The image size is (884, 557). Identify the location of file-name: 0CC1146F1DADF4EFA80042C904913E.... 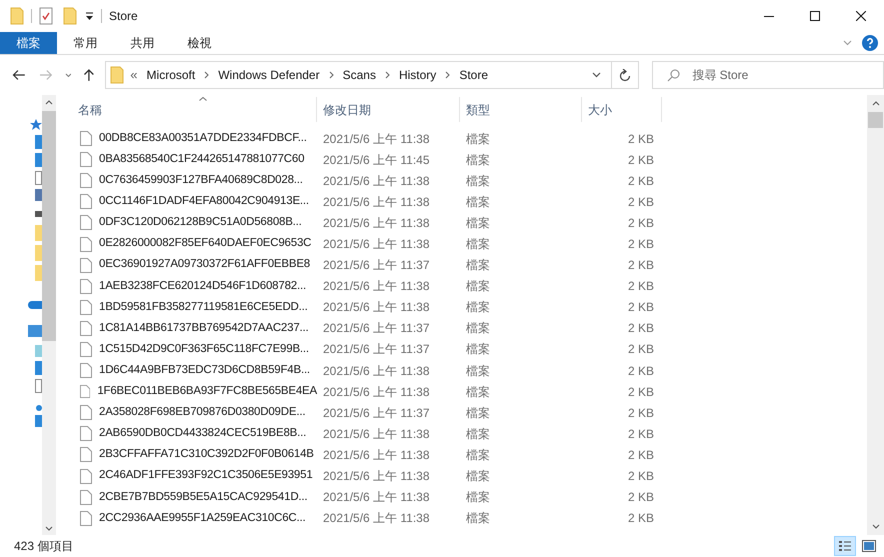
(204, 201).